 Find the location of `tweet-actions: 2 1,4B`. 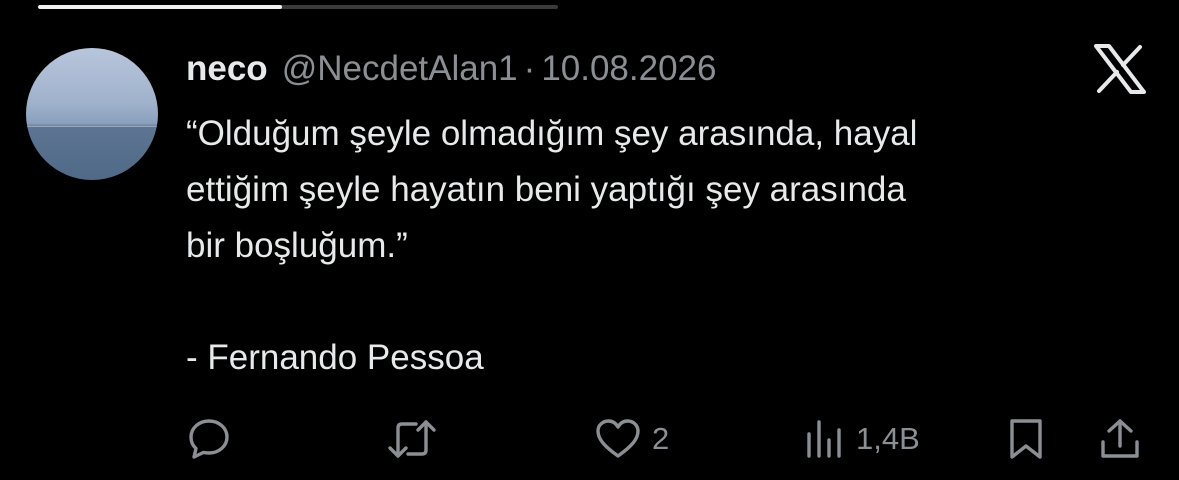

tweet-actions: 2 1,4B is located at coordinates (589, 439).